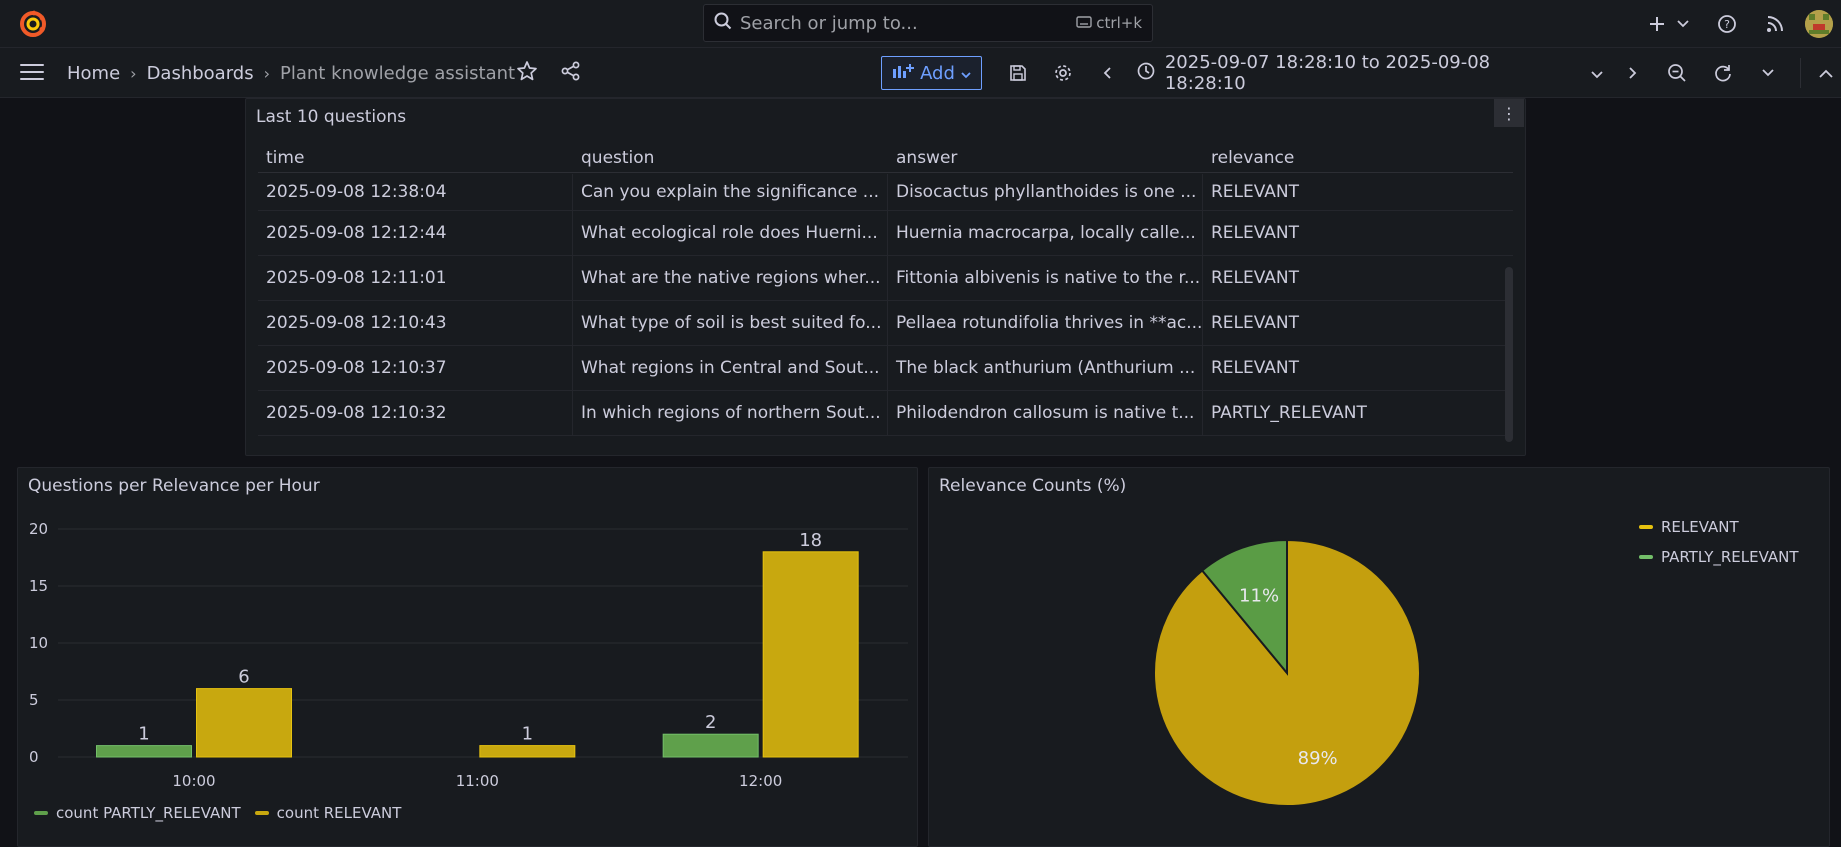 This screenshot has width=1841, height=847. I want to click on breadcrumb-dashboards: Dashboards, so click(200, 73).